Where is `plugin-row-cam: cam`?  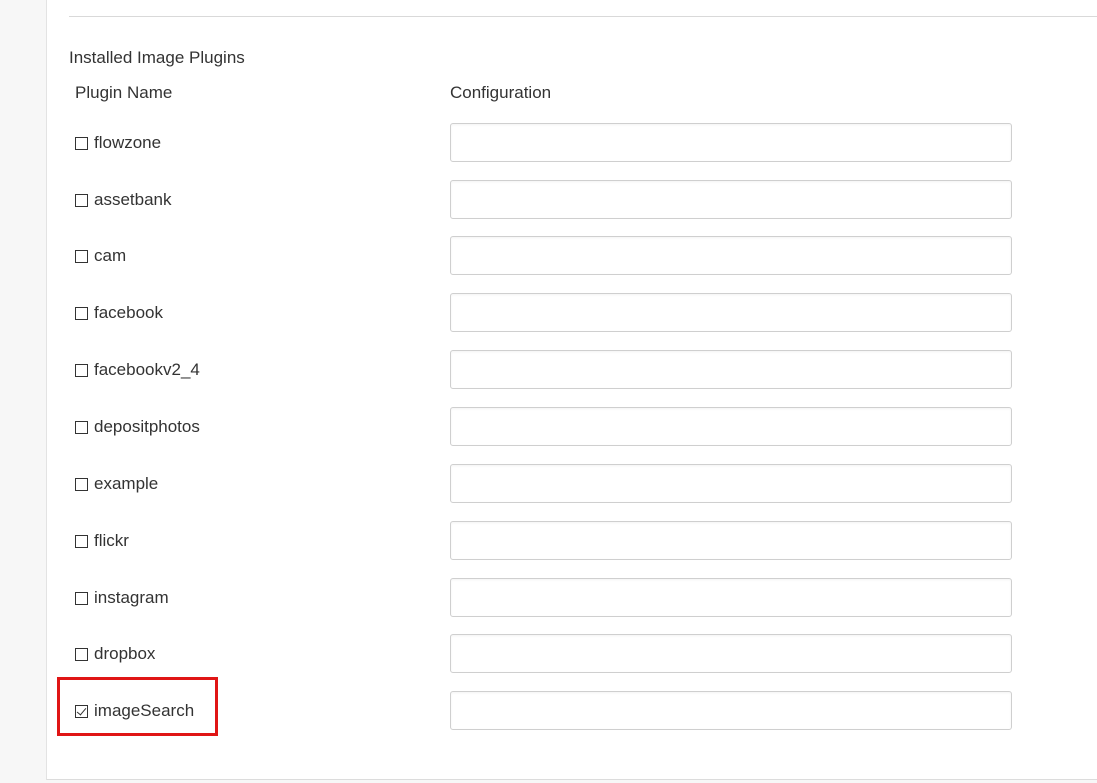
plugin-row-cam: cam is located at coordinates (548, 256).